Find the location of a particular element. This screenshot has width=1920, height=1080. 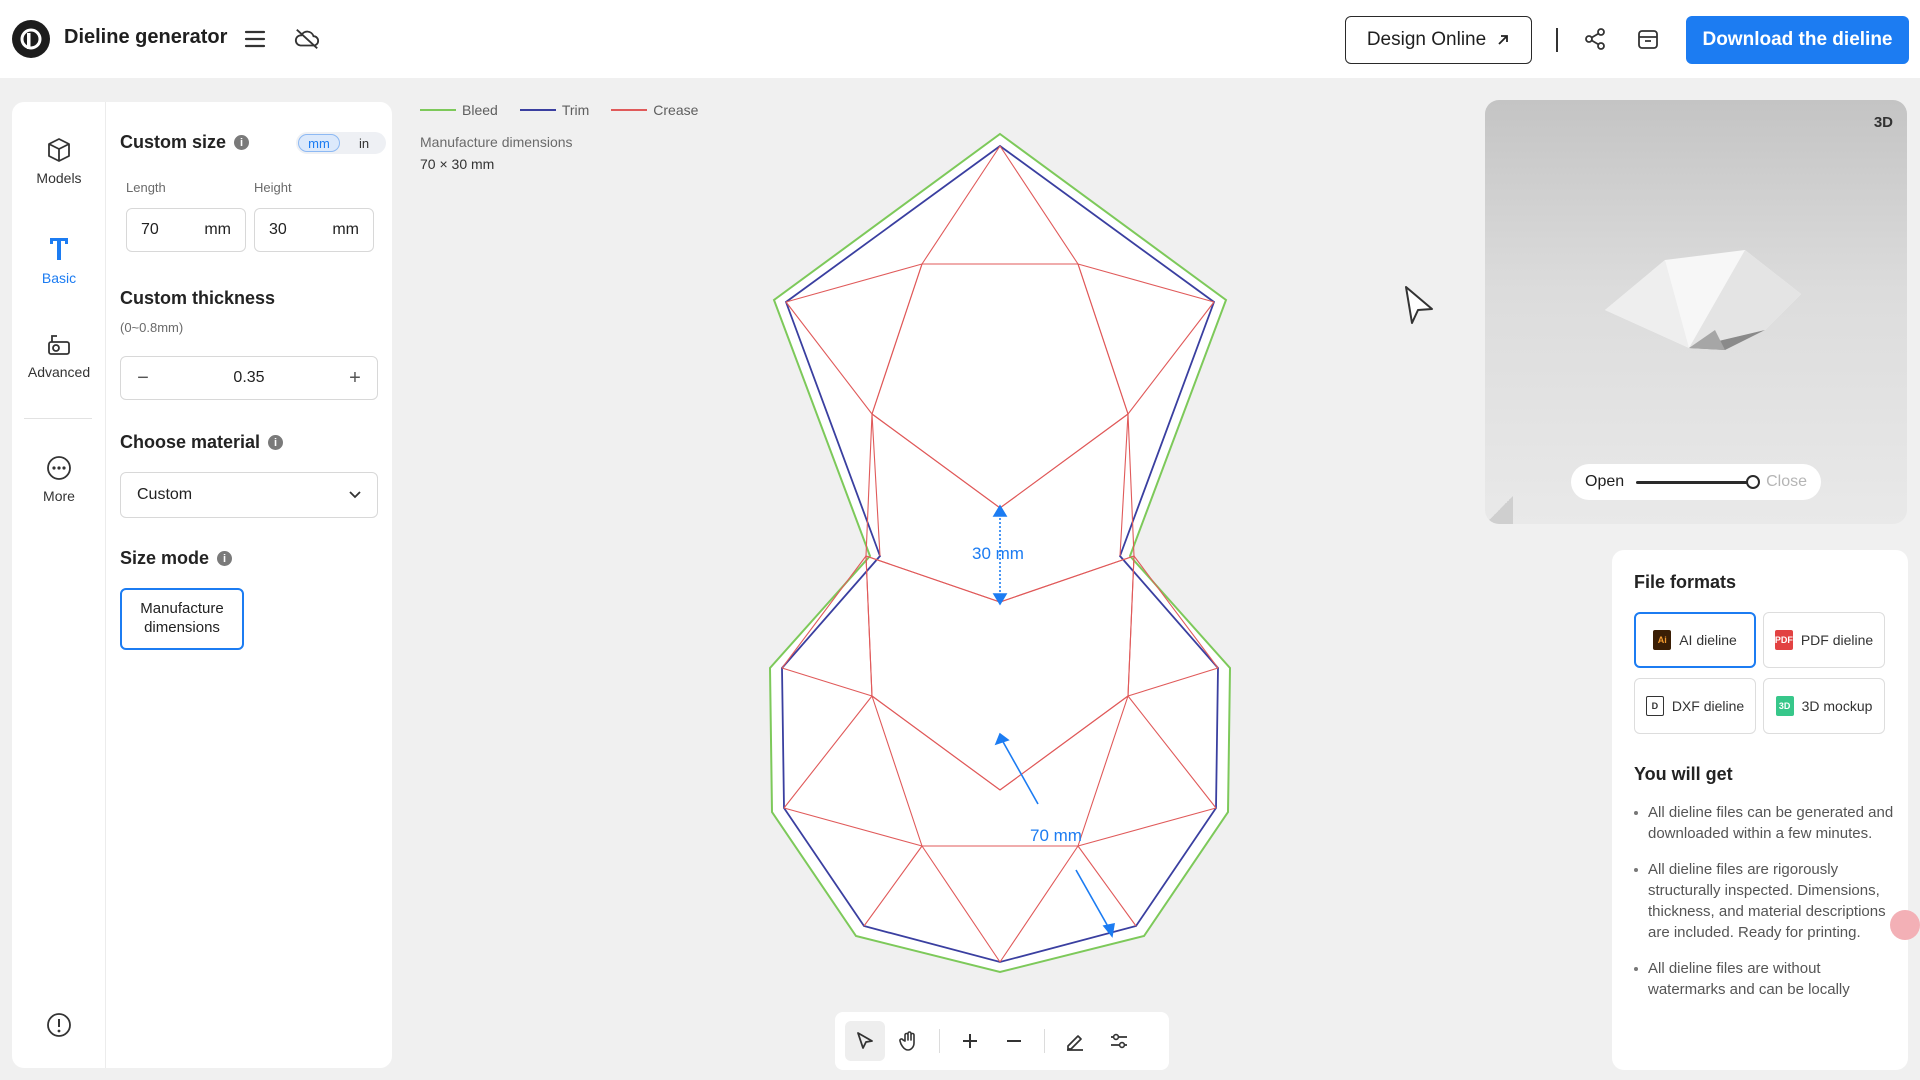

thickness-title: Custom thickness is located at coordinates (198, 298).